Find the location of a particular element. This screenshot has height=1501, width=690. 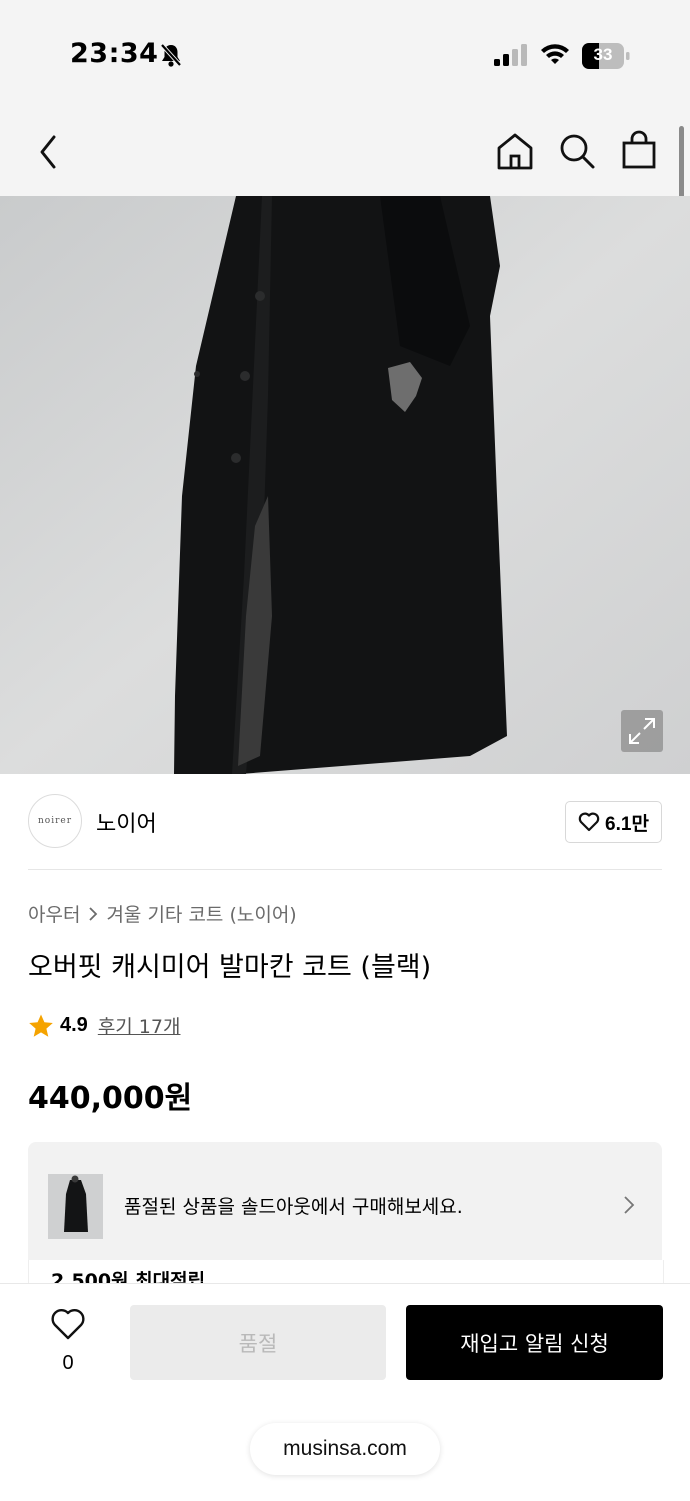

divider is located at coordinates (345, 869).